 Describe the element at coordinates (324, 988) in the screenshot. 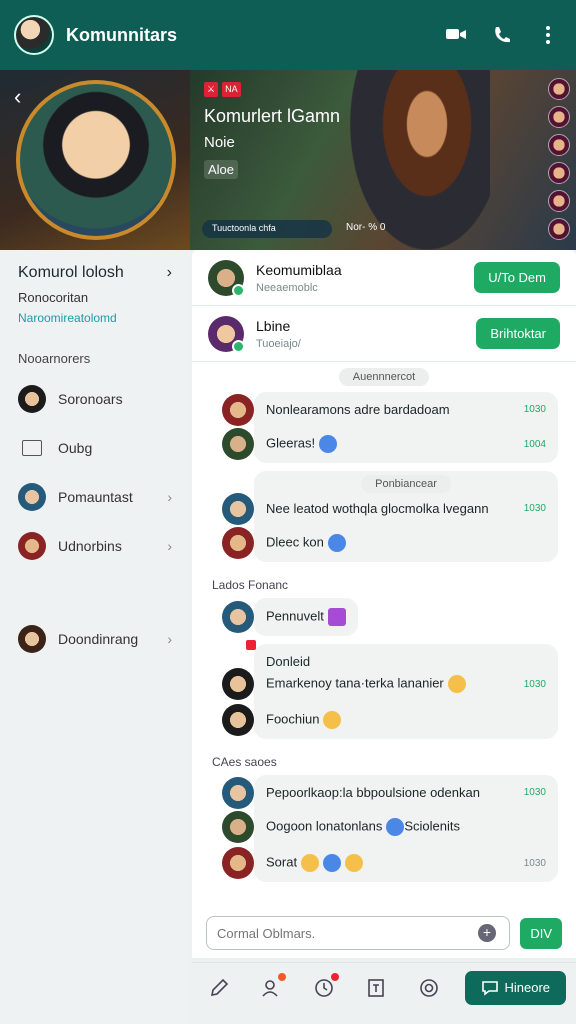

I see `activity-icon` at that location.